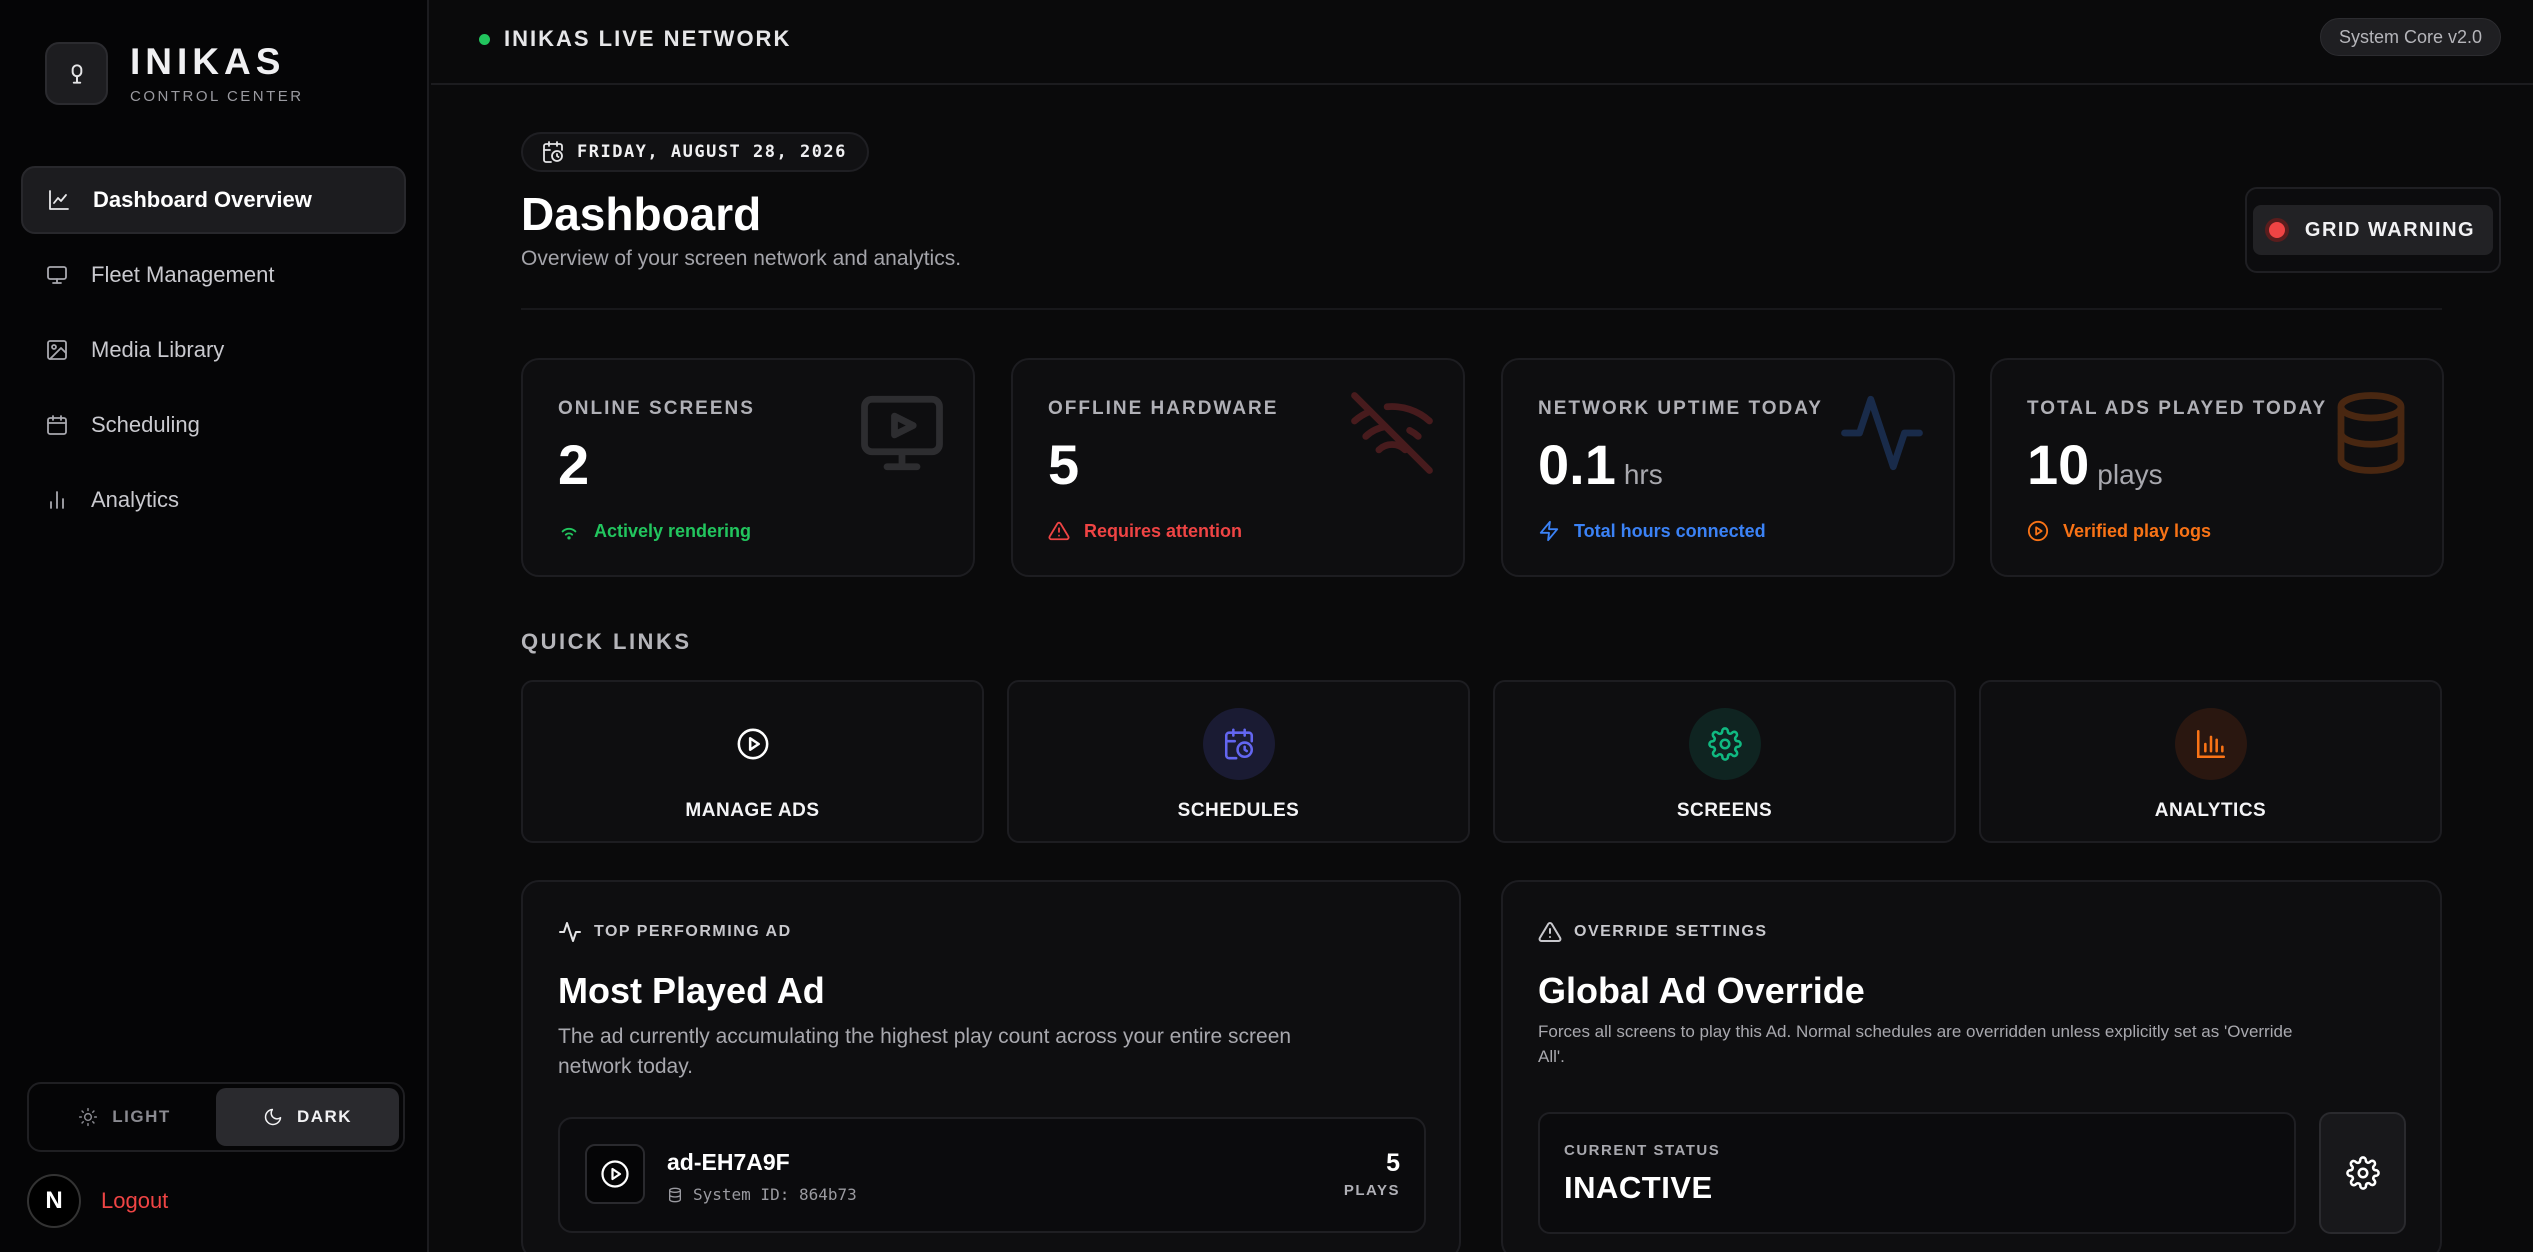 This screenshot has height=1252, width=2533. Describe the element at coordinates (641, 214) in the screenshot. I see `page-title: Dashboard` at that location.